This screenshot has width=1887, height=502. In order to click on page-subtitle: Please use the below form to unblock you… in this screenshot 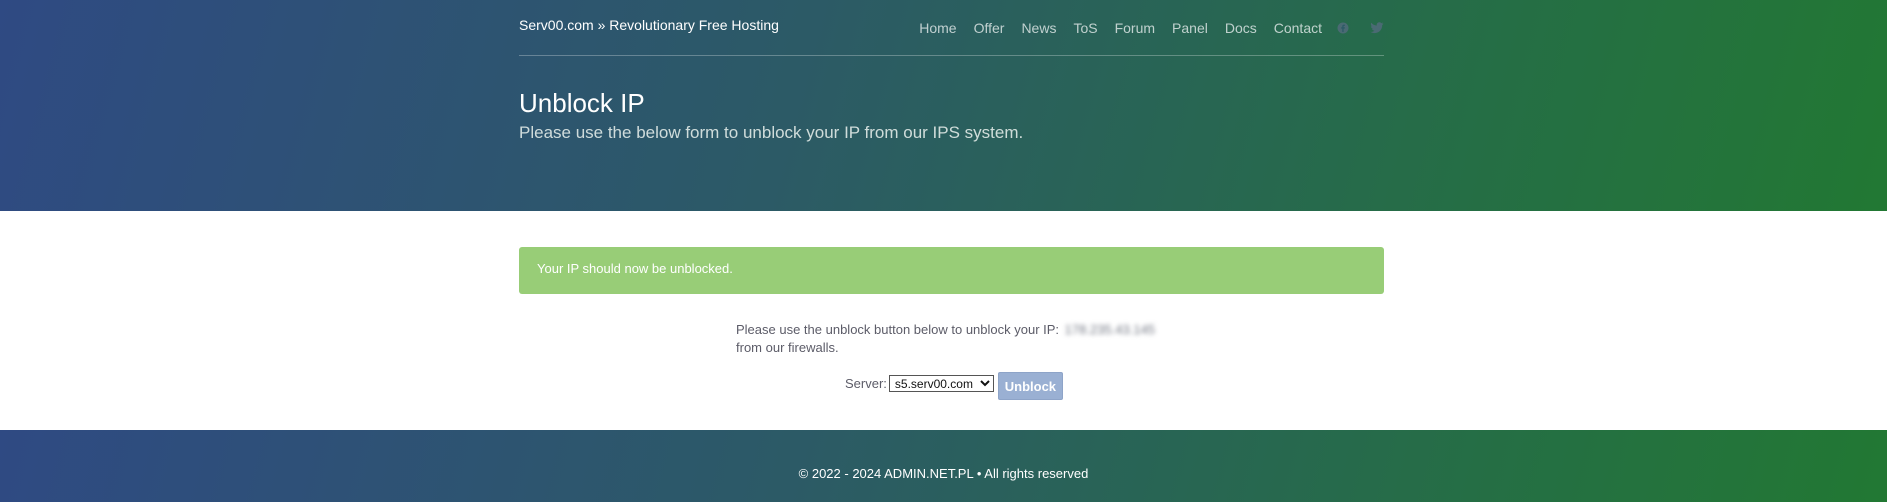, I will do `click(771, 132)`.